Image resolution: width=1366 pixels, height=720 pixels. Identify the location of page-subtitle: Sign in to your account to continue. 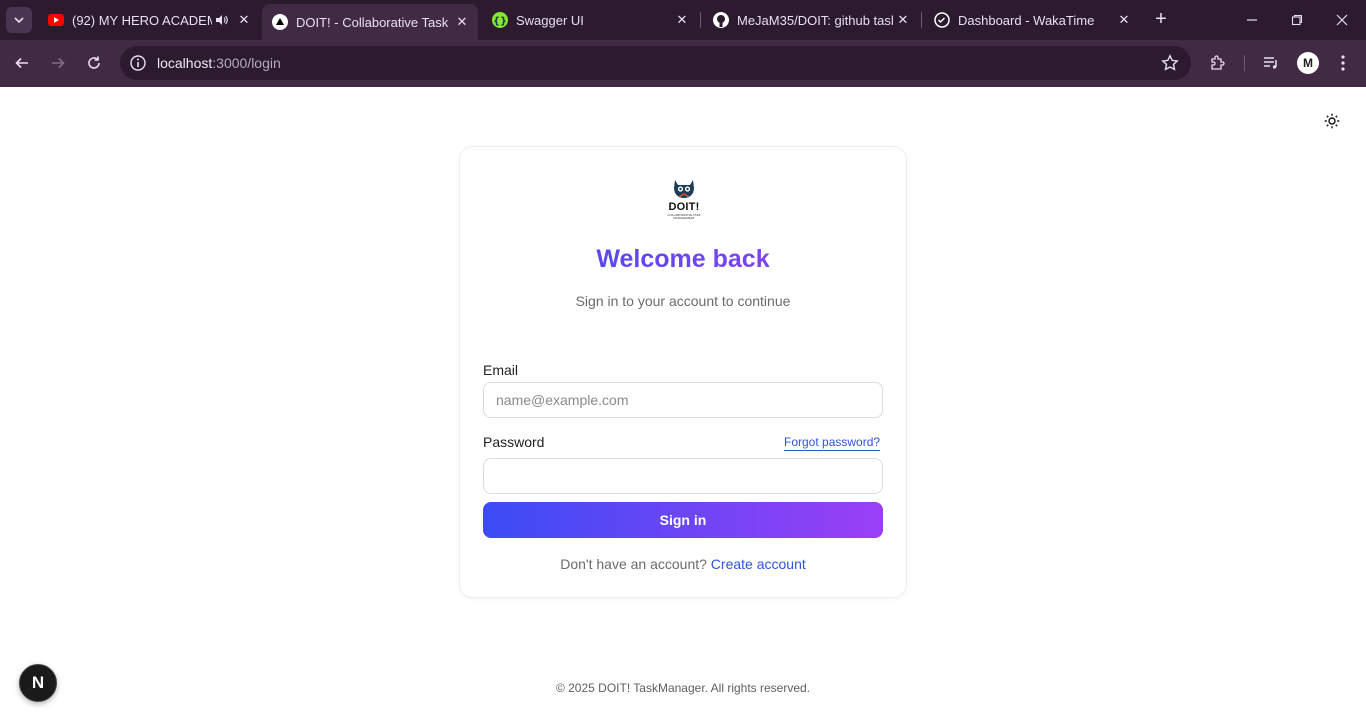
(683, 301).